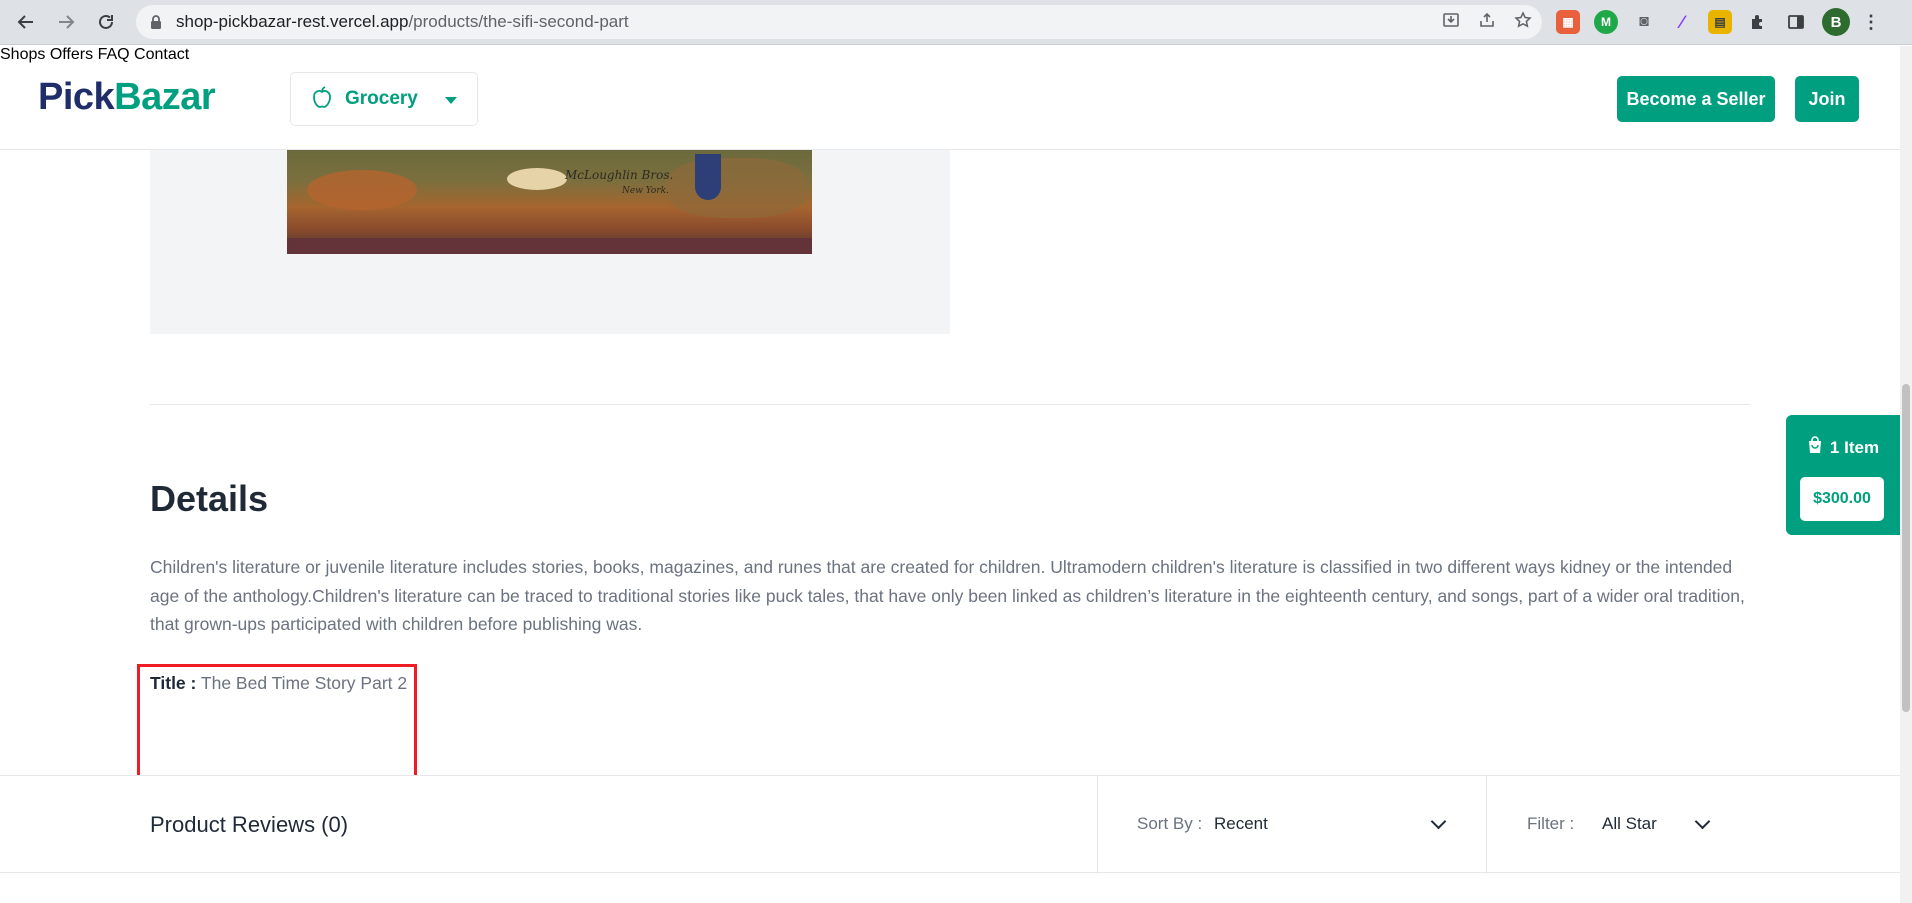 The width and height of the screenshot is (1912, 903). What do you see at coordinates (322, 99) in the screenshot?
I see `apple-icon` at bounding box center [322, 99].